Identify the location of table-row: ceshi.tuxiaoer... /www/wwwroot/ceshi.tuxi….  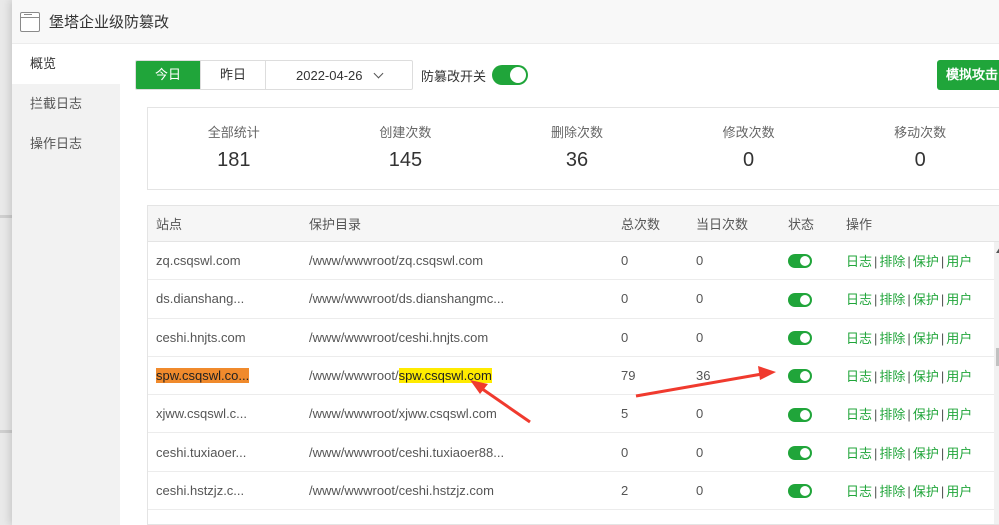
(573, 452).